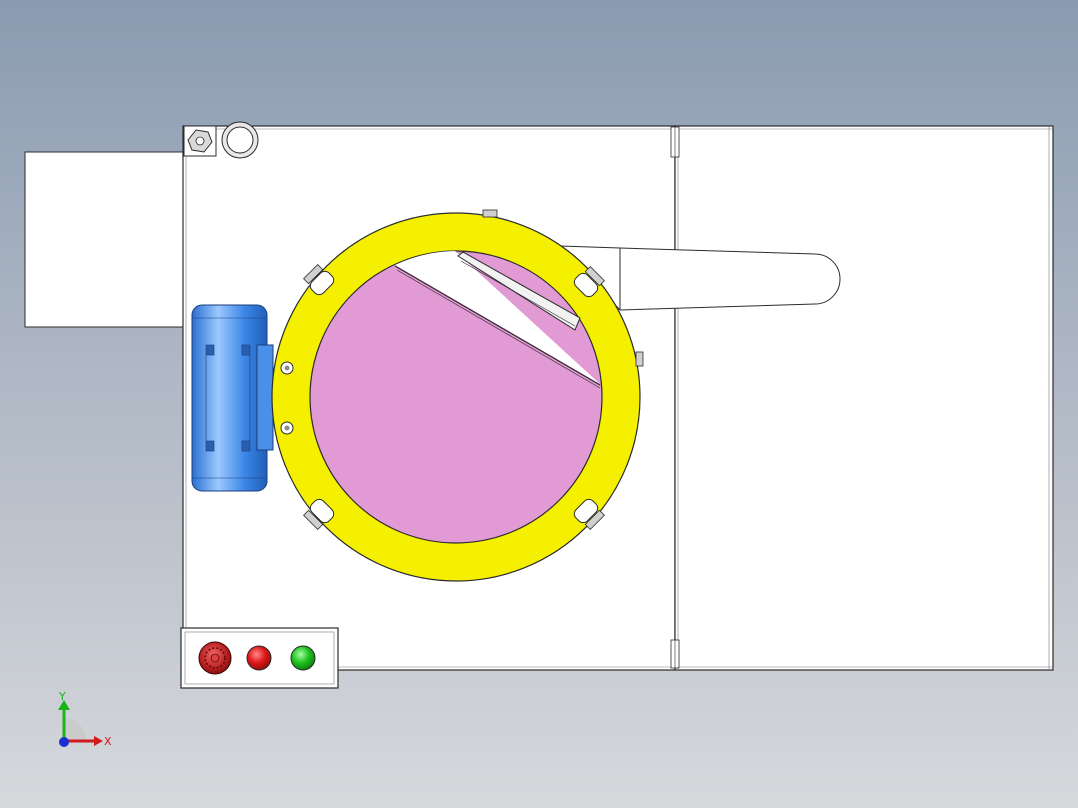  What do you see at coordinates (62, 696) in the screenshot?
I see `y-axis-label: Y` at bounding box center [62, 696].